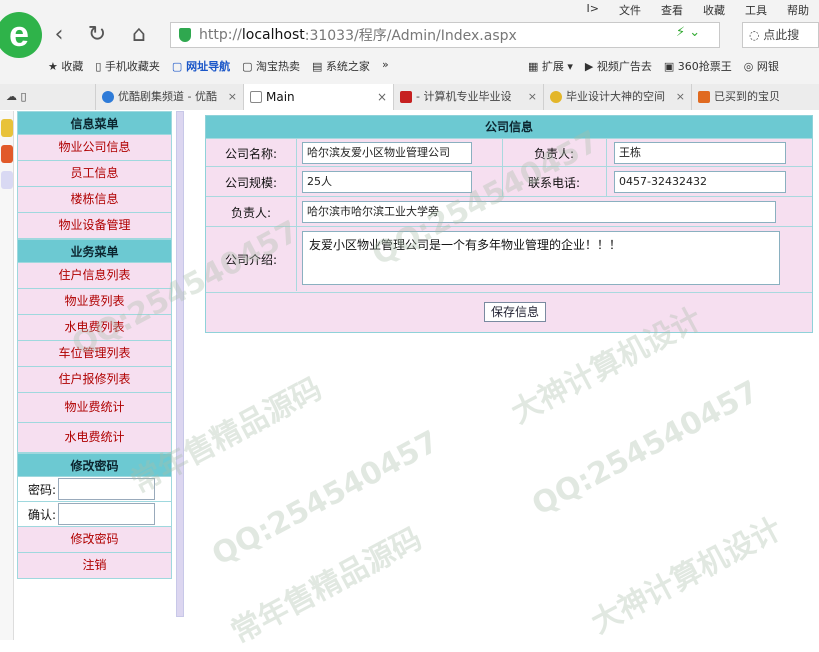 Image resolution: width=819 pixels, height=652 pixels. I want to click on tab-purchased: 已买到的宝贝, so click(755, 97).